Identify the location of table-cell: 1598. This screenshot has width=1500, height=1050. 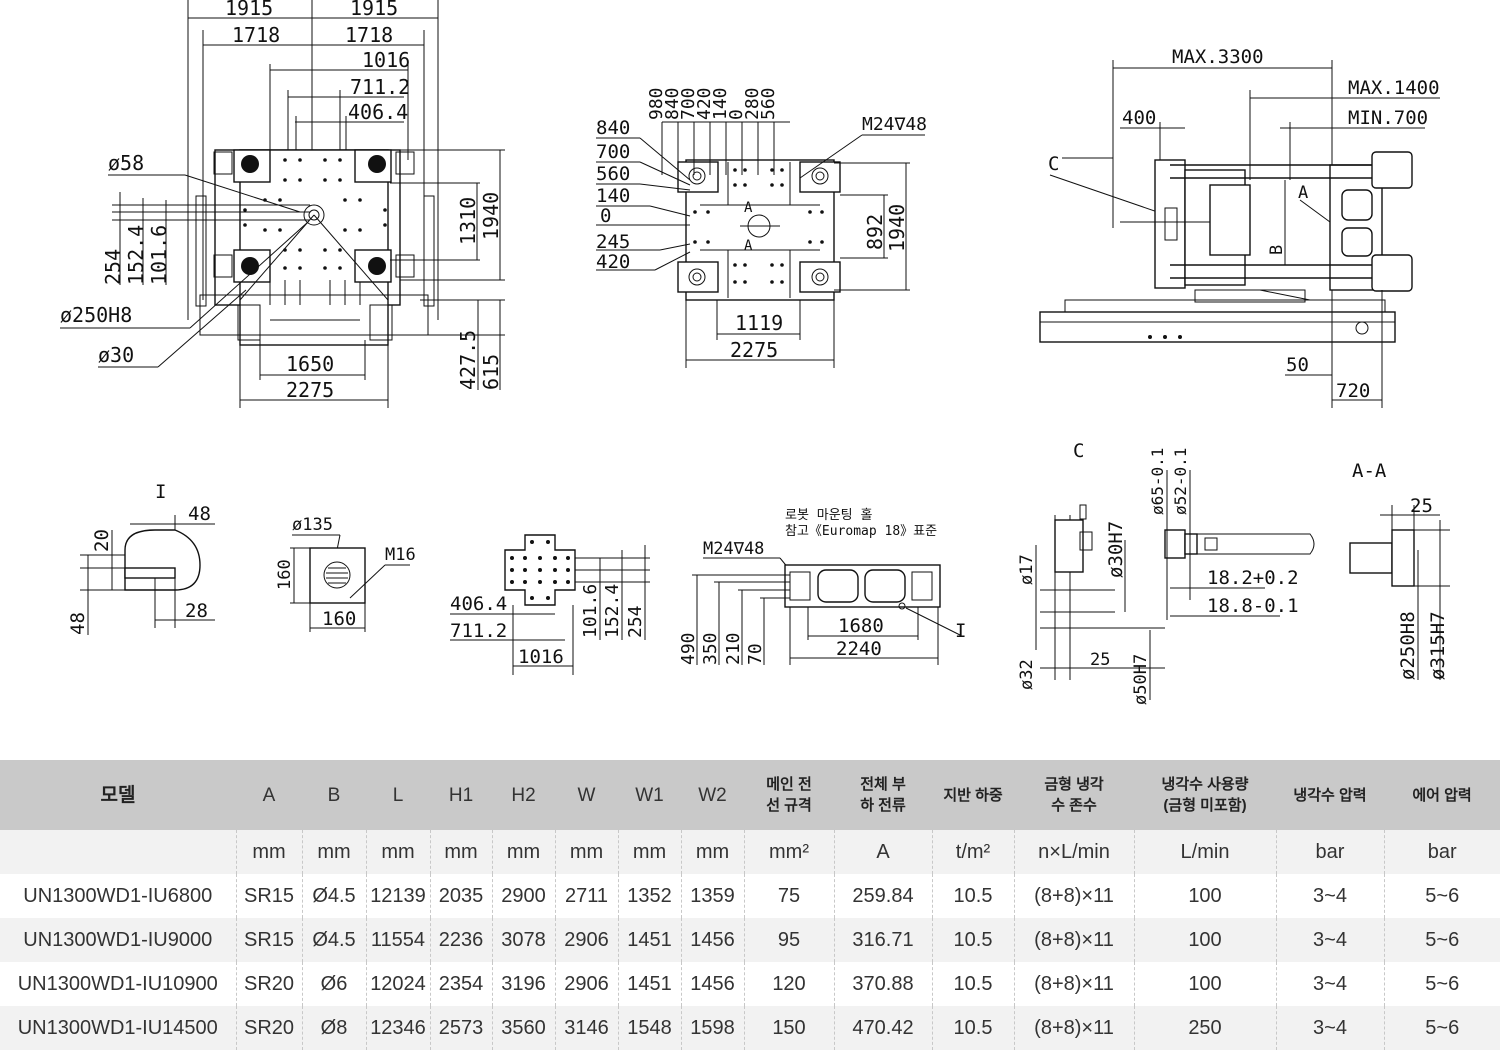
(712, 1028).